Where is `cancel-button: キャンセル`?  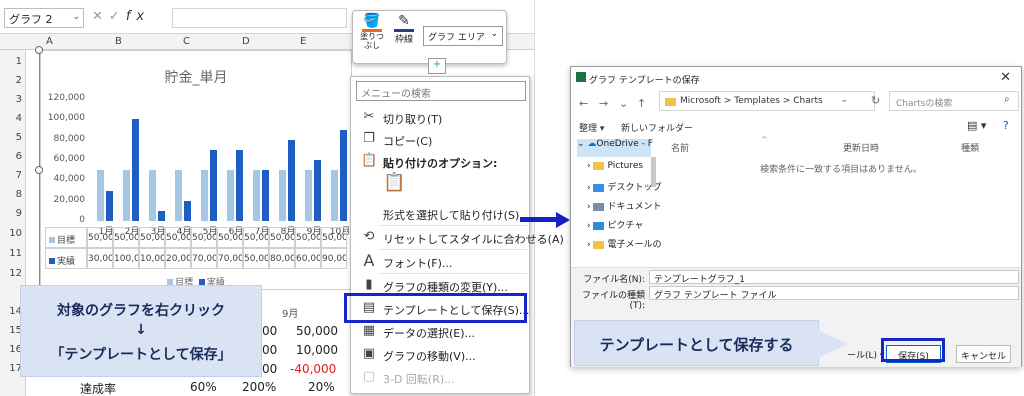
cancel-button: キャンセル is located at coordinates (983, 354).